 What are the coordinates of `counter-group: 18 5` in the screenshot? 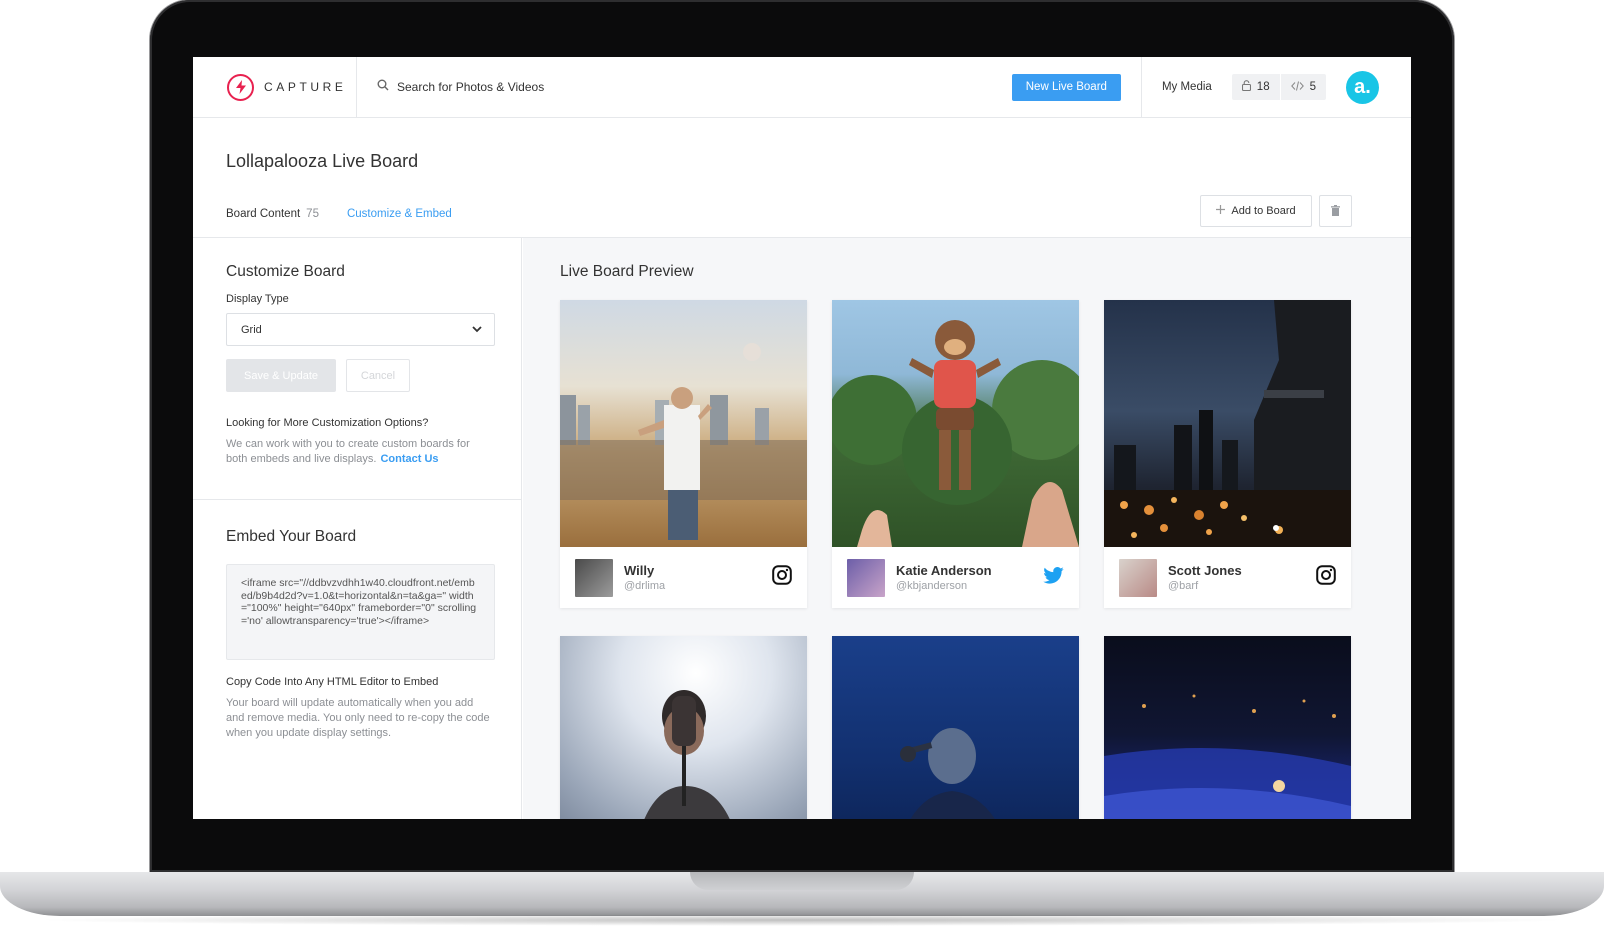 It's located at (1278, 87).